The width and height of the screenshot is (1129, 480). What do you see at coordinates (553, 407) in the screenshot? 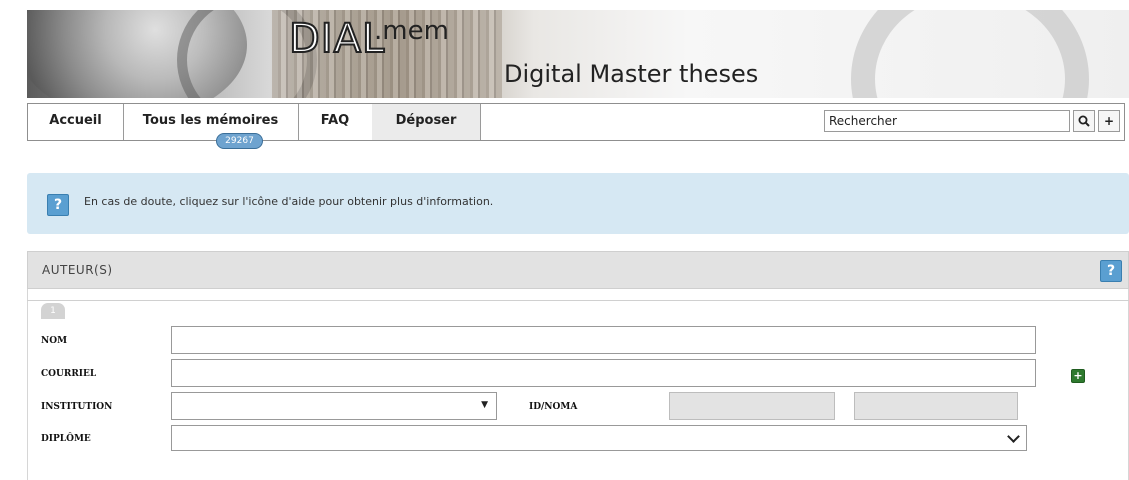
I see `idnoma-label: ID/NOMA` at bounding box center [553, 407].